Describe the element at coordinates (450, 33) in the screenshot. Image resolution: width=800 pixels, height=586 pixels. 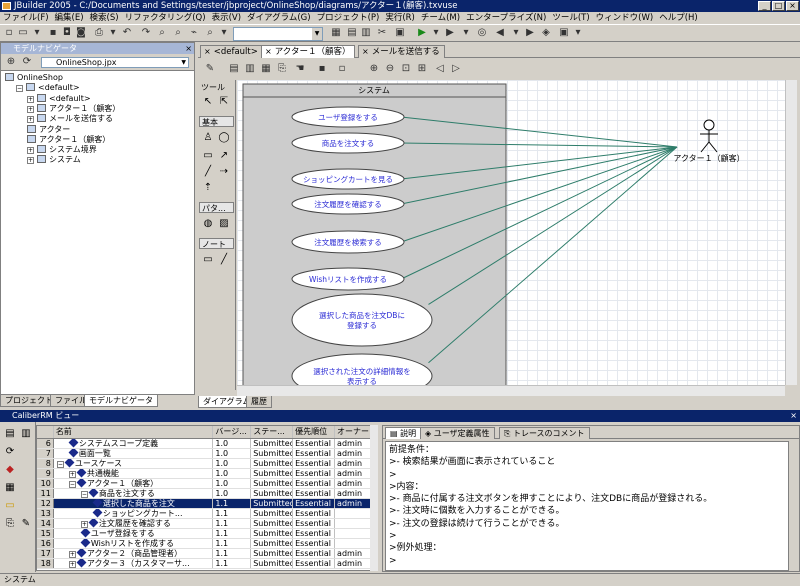
I see `debug-icon: ▶` at that location.